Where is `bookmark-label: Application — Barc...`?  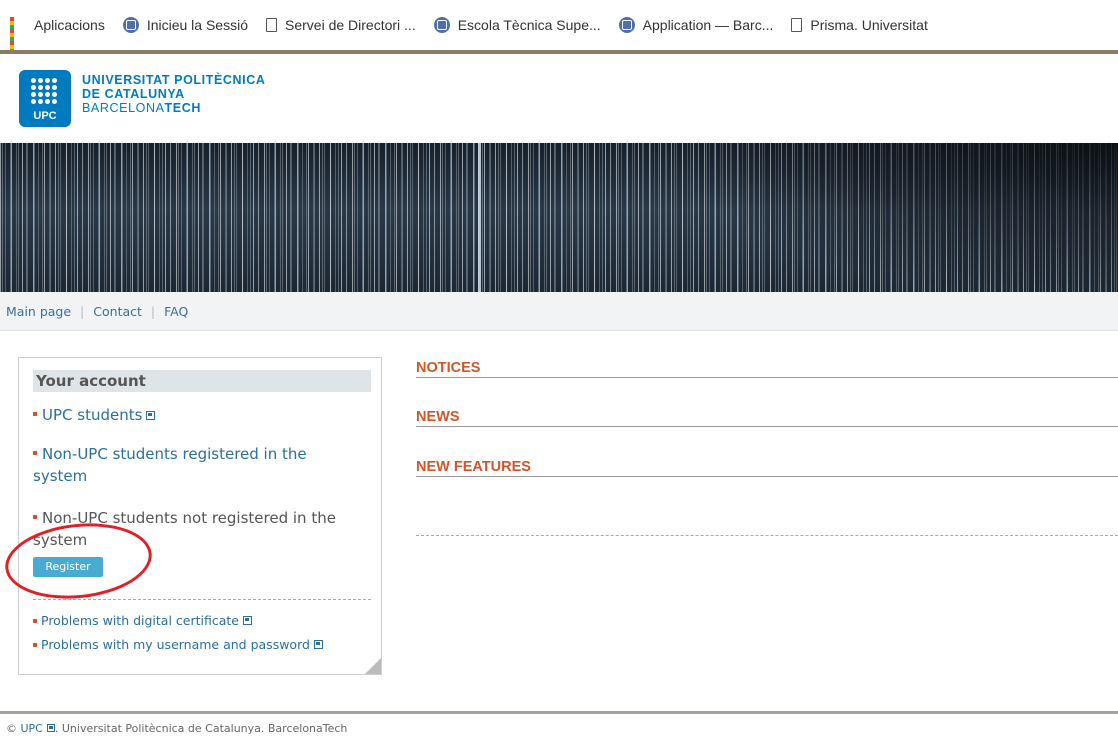
bookmark-label: Application — Barc... is located at coordinates (708, 25).